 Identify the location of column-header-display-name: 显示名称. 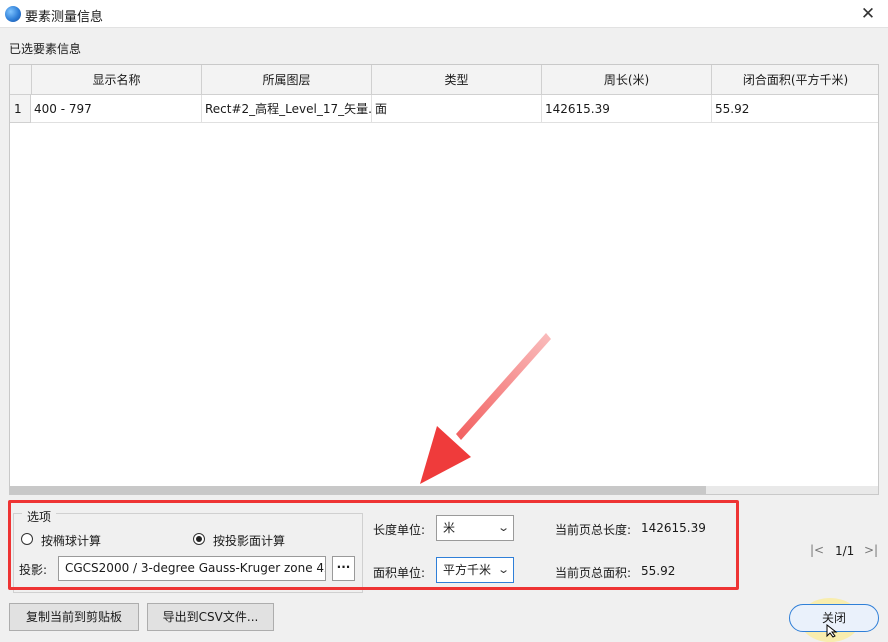
(117, 80).